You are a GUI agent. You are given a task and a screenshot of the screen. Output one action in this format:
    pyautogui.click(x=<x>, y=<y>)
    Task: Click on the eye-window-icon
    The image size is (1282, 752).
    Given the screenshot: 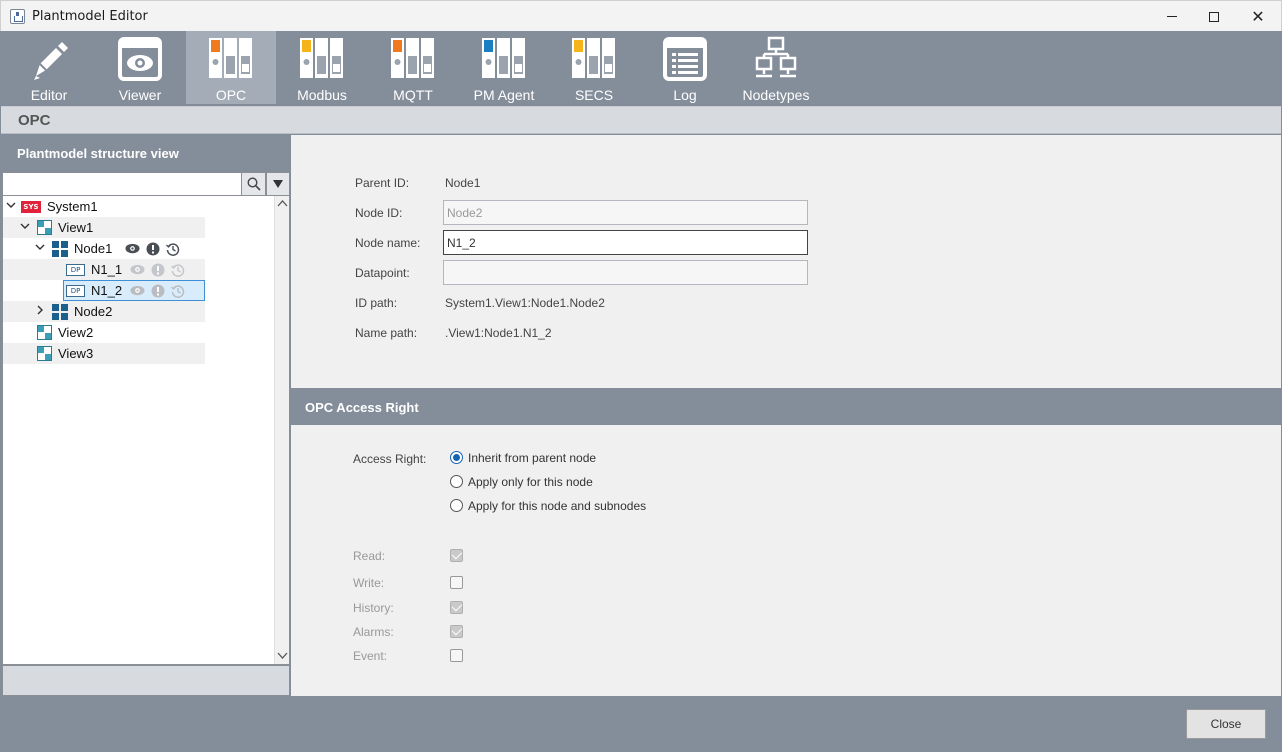 What is the action you would take?
    pyautogui.click(x=140, y=59)
    